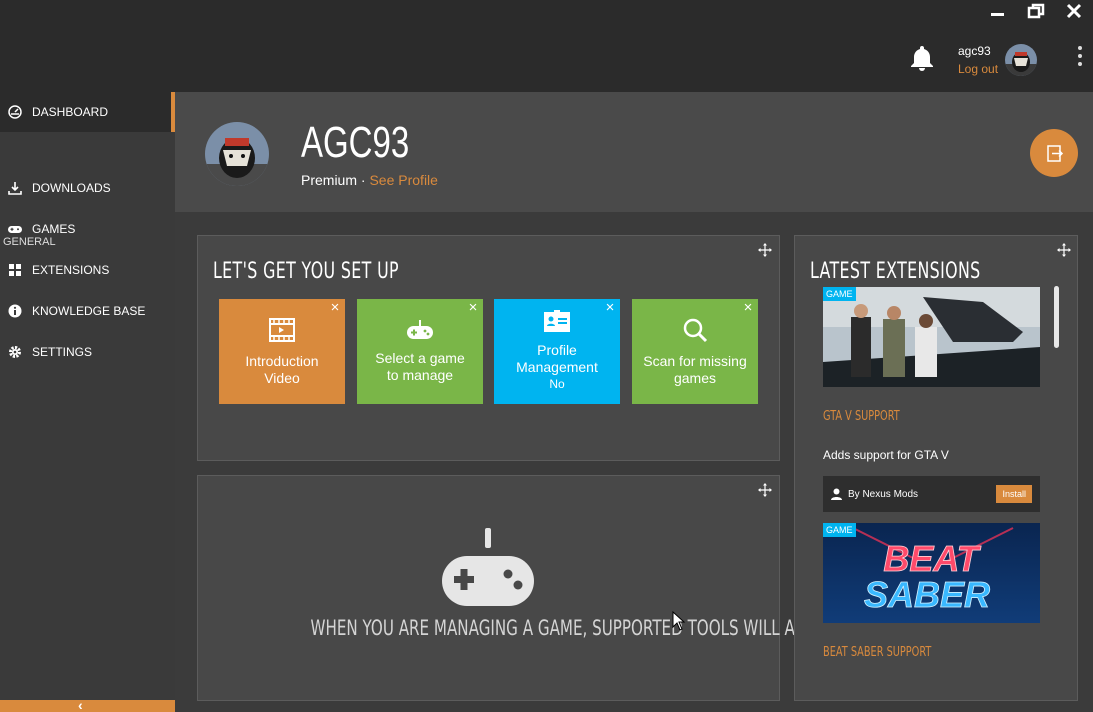 This screenshot has height=712, width=1093. I want to click on profile-name: AGC93, so click(355, 142).